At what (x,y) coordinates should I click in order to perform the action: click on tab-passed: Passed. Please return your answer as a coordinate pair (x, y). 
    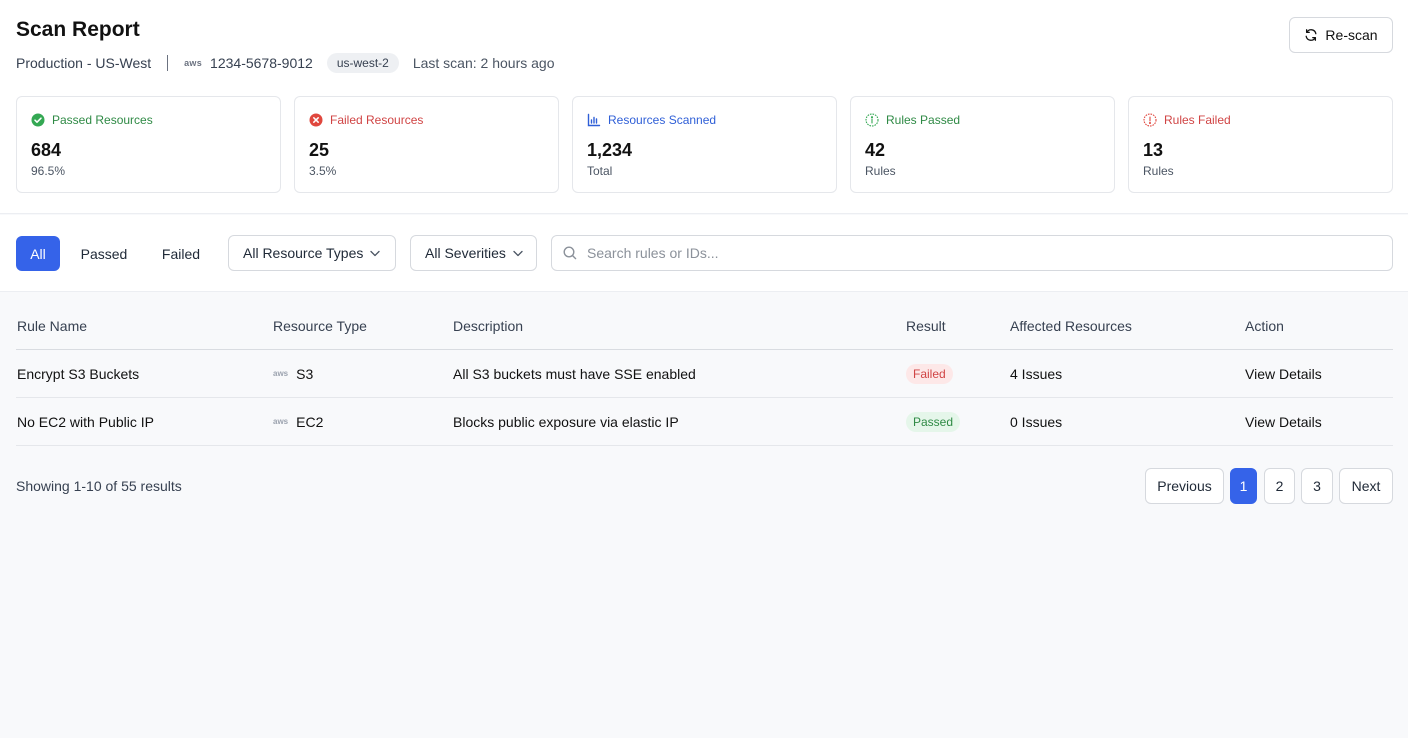
    Looking at the image, I should click on (104, 253).